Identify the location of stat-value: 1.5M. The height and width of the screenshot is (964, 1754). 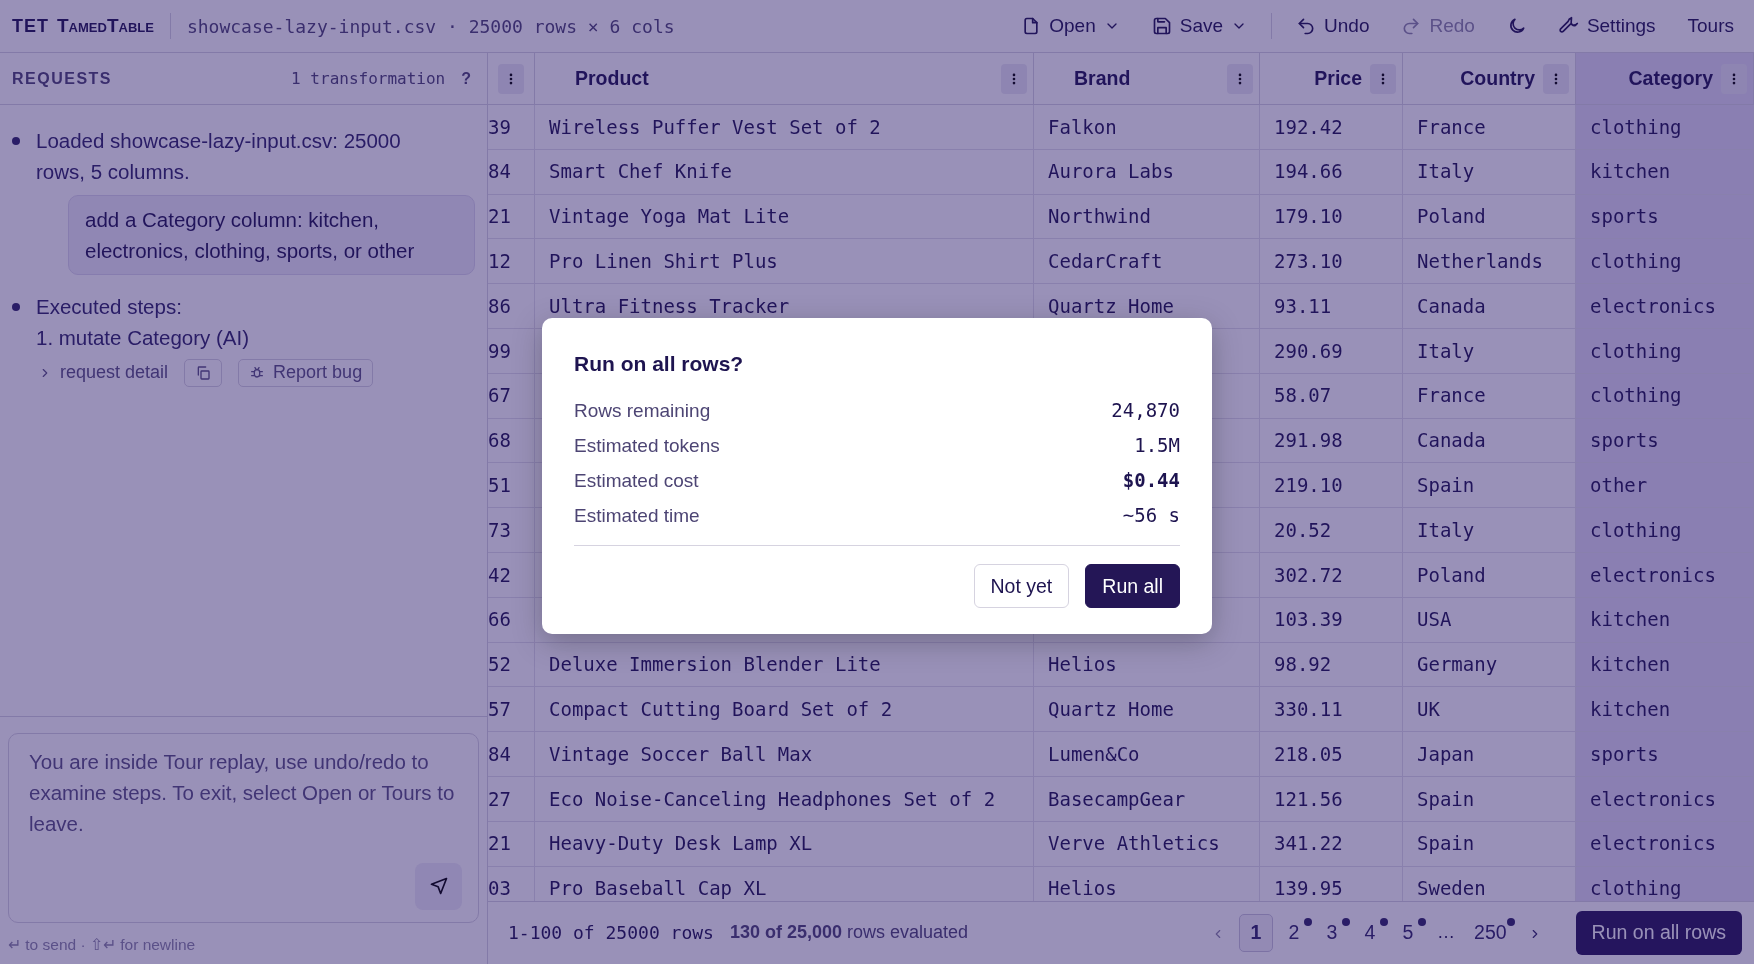
(1157, 446).